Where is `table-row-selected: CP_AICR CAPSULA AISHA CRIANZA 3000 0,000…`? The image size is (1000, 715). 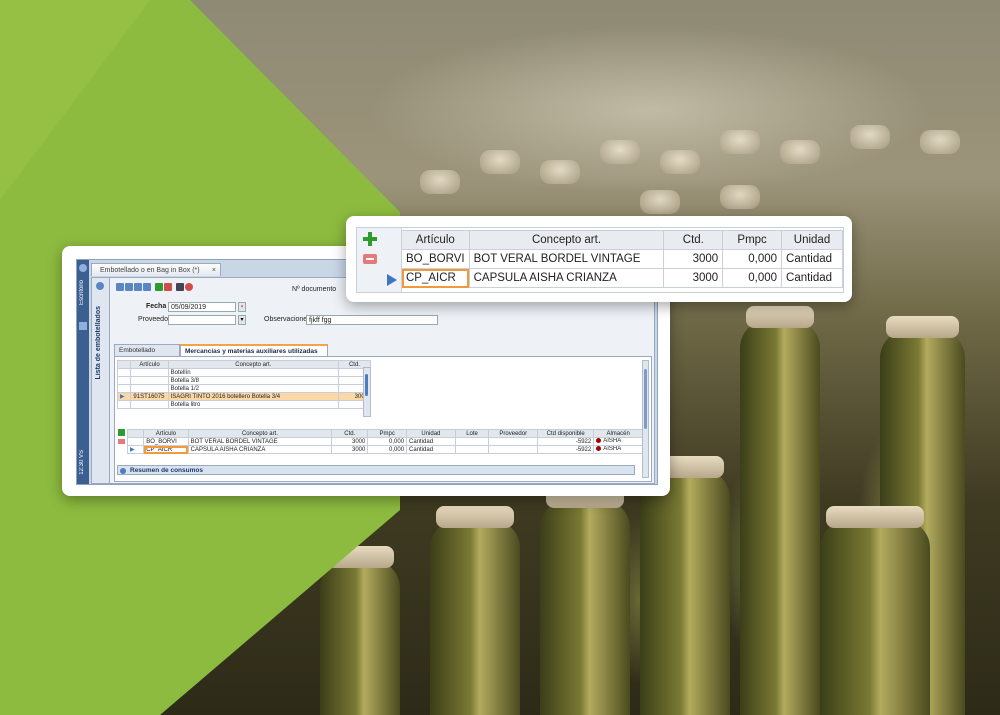
table-row-selected: CP_AICR CAPSULA AISHA CRIANZA 3000 0,000… is located at coordinates (622, 278).